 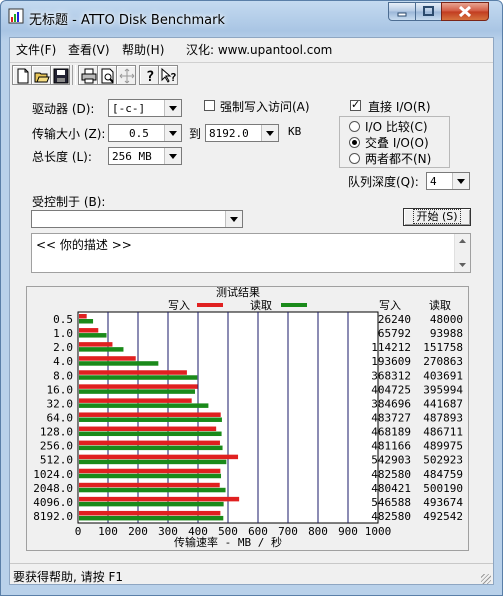 What do you see at coordinates (63, 361) in the screenshot?
I see `row-label: 4.0` at bounding box center [63, 361].